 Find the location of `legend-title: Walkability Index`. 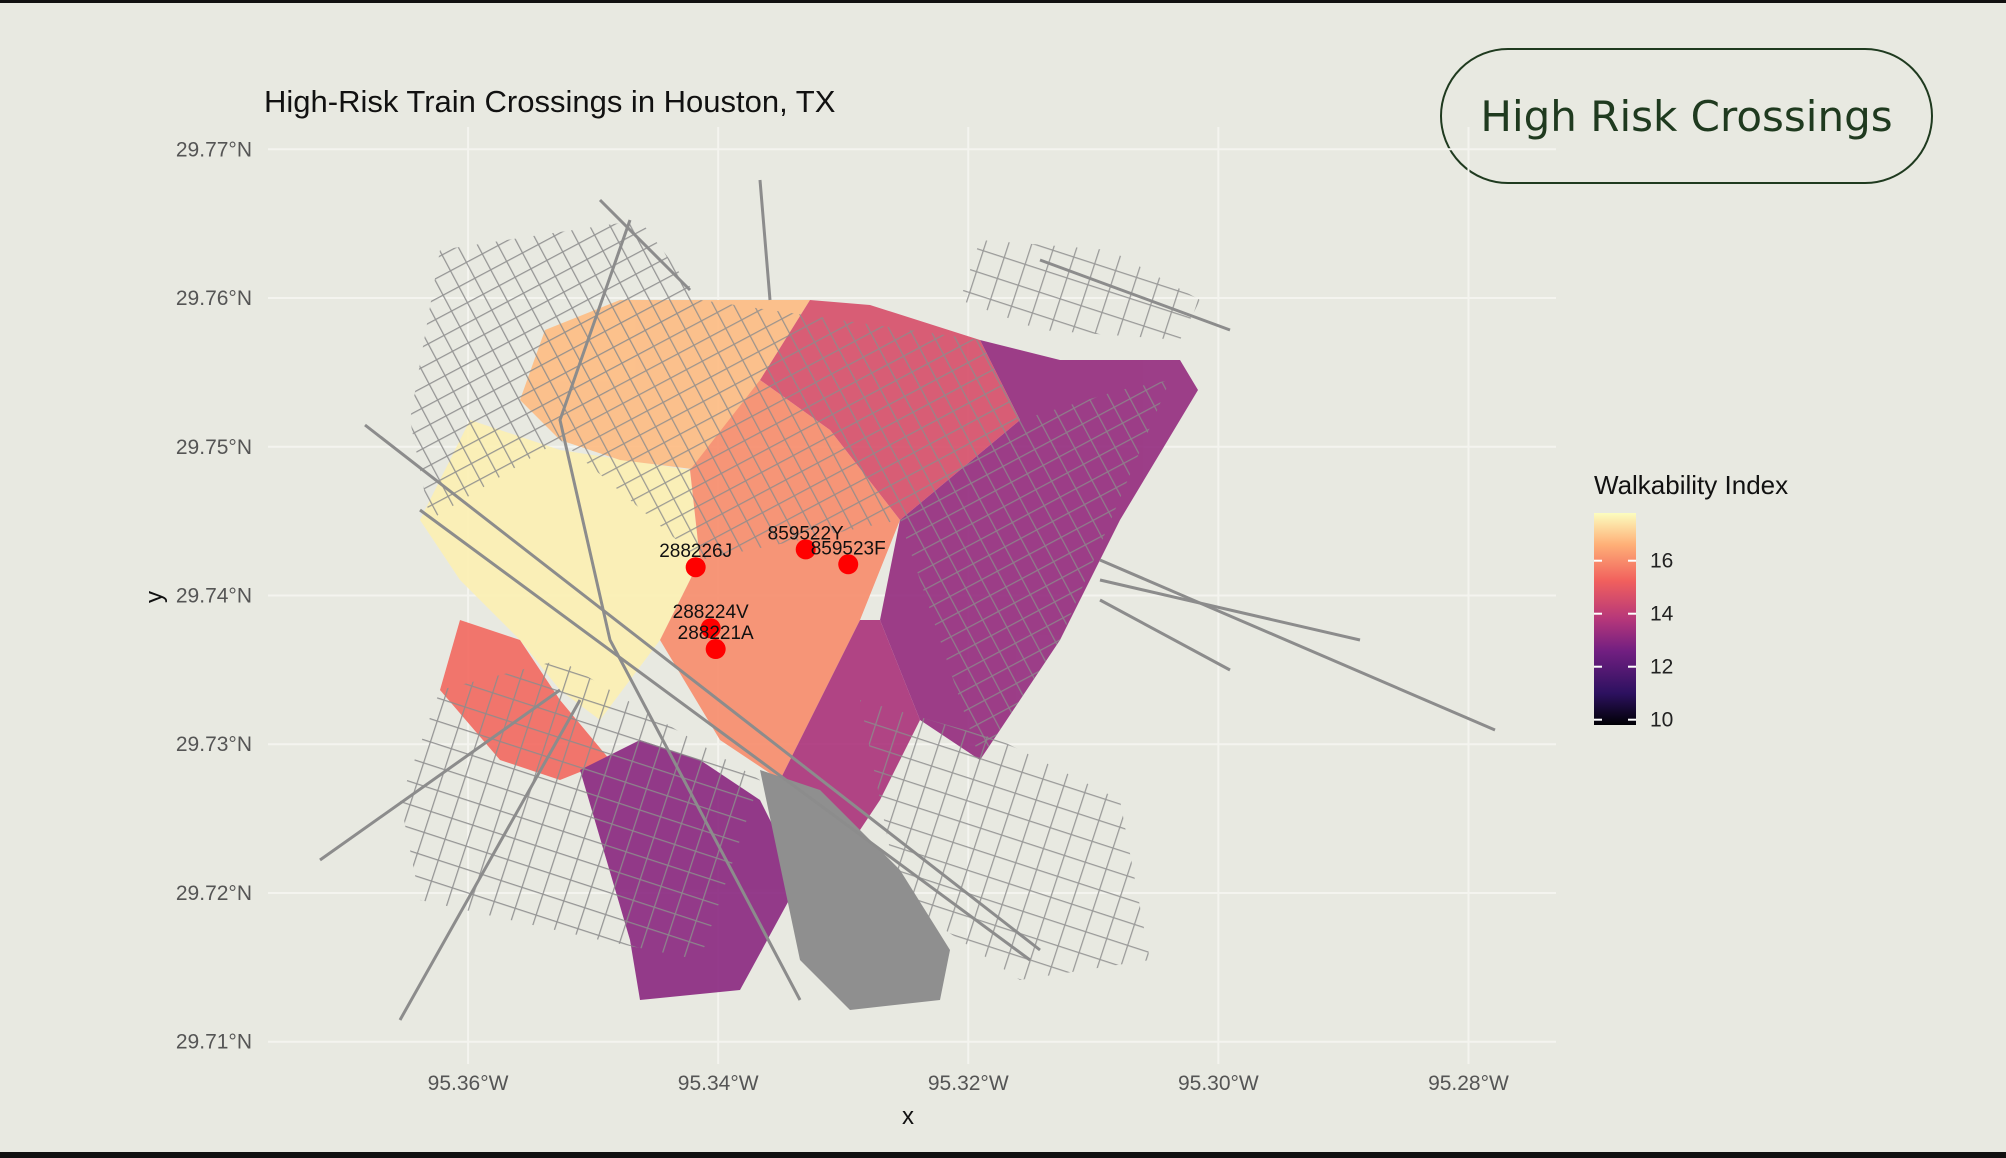

legend-title: Walkability Index is located at coordinates (1691, 485).